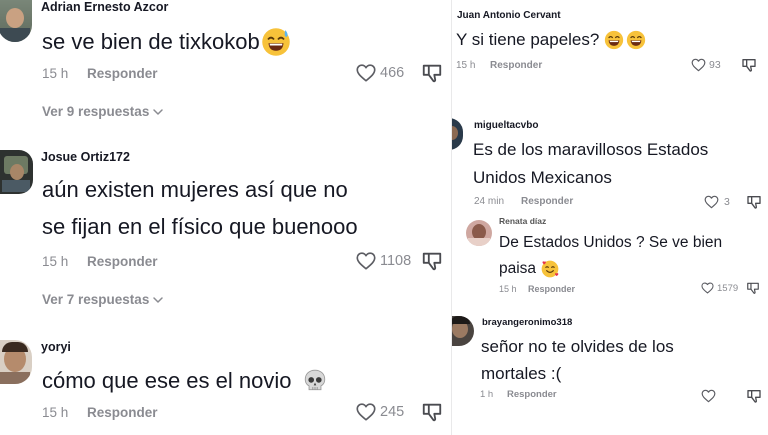 The height and width of the screenshot is (435, 768). What do you see at coordinates (195, 189) in the screenshot?
I see `comment-text-line1: aún existen mujeres así que no` at bounding box center [195, 189].